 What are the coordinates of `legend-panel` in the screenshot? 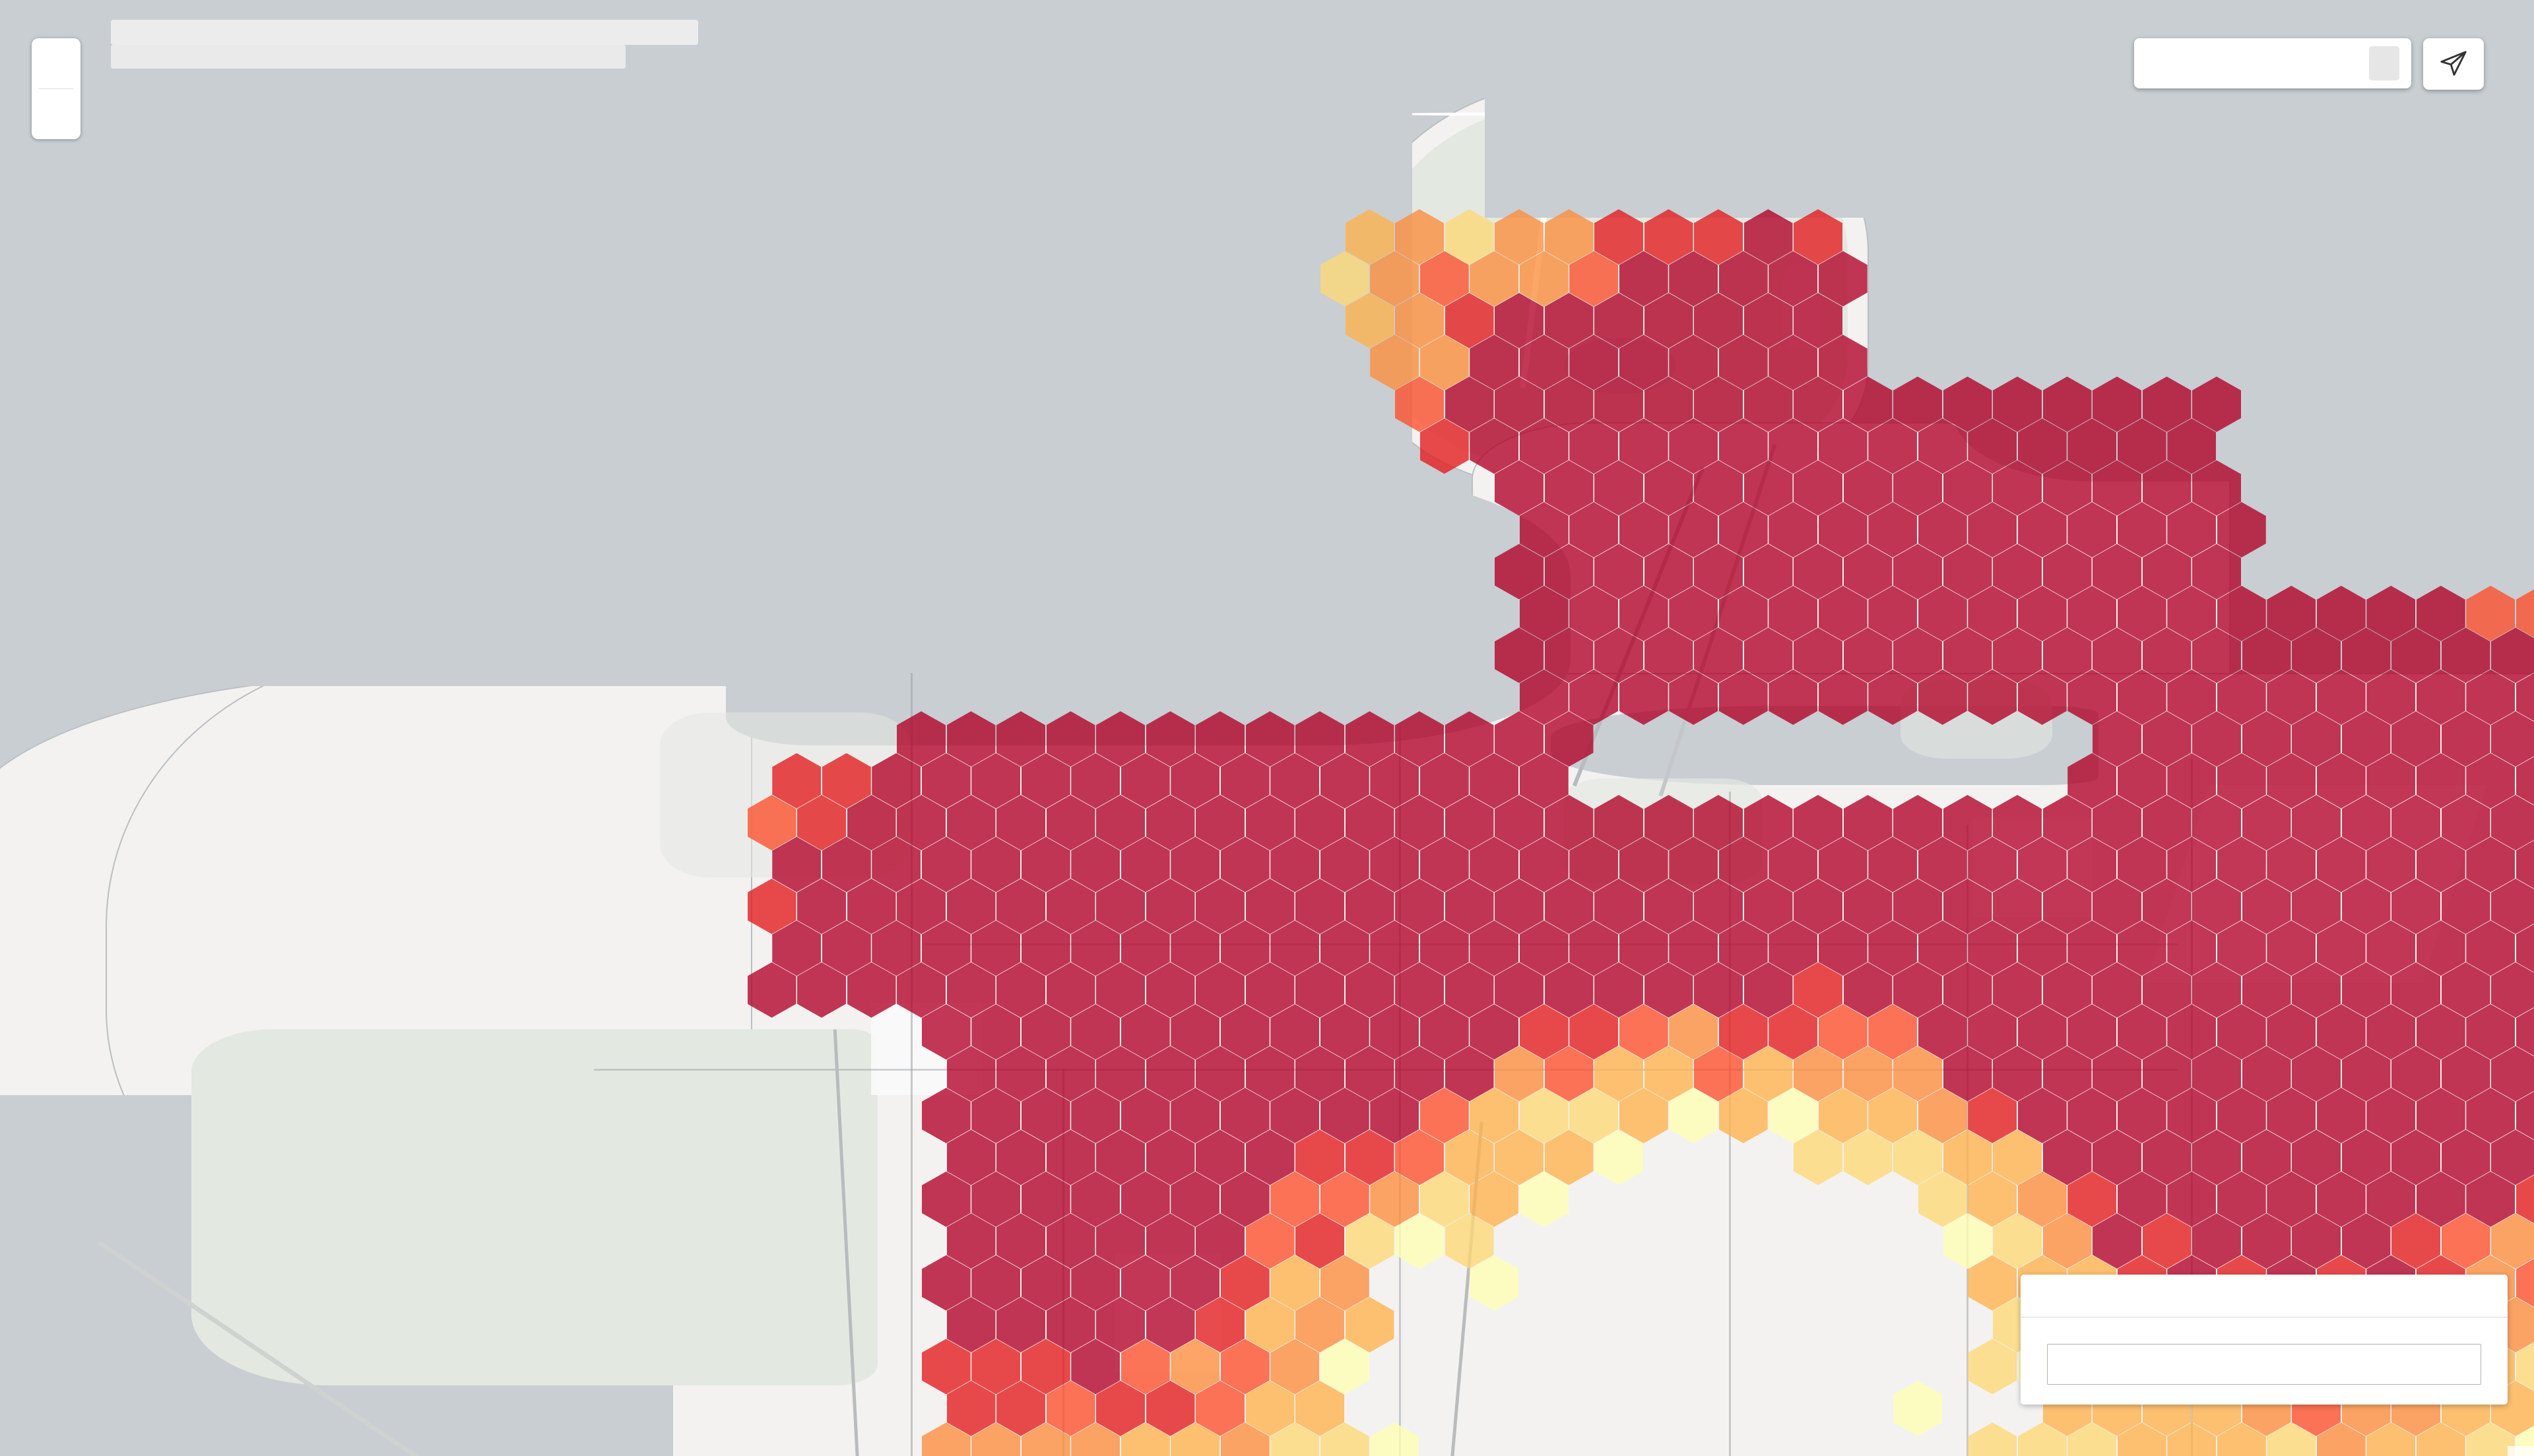 It's located at (2264, 1340).